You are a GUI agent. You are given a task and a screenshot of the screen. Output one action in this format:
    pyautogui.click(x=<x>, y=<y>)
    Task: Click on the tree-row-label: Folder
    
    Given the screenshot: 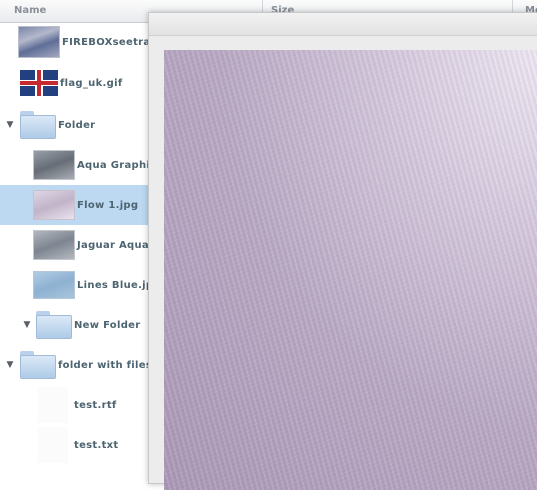 What is the action you would take?
    pyautogui.click(x=77, y=125)
    